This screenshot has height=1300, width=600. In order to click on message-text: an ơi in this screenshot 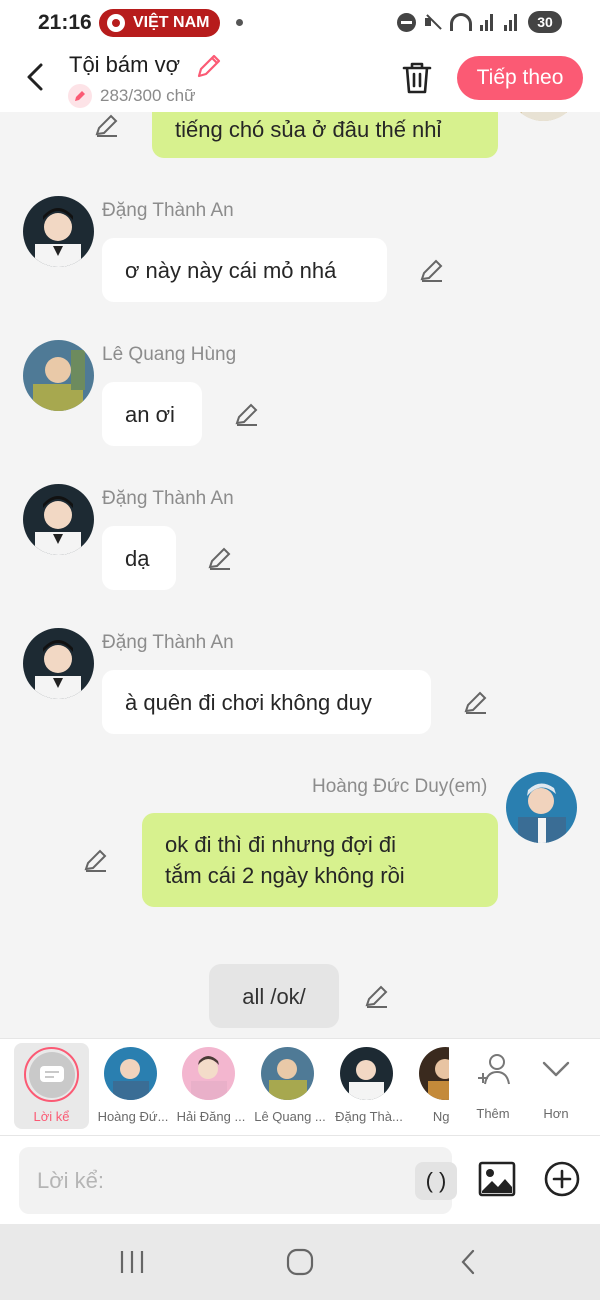, I will do `click(150, 414)`.